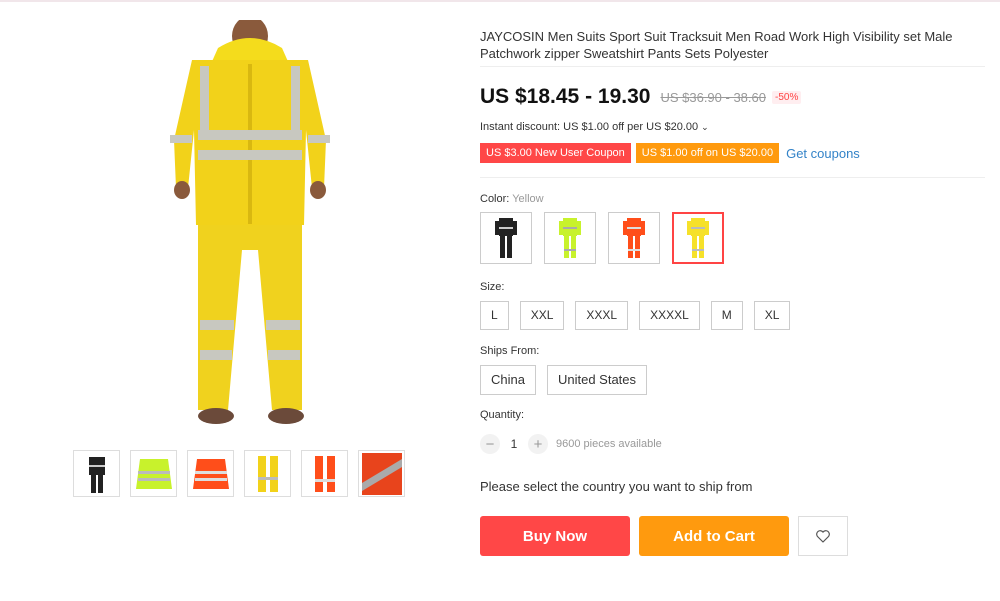 The image size is (1000, 601). I want to click on new-user-coupon: US $3.00 New User Coupon, so click(555, 153).